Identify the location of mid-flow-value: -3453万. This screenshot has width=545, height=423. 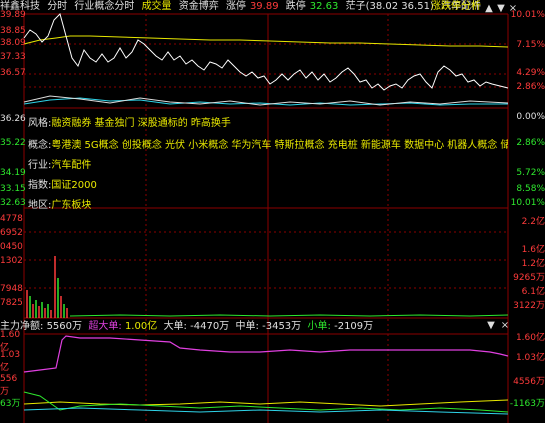
(282, 326).